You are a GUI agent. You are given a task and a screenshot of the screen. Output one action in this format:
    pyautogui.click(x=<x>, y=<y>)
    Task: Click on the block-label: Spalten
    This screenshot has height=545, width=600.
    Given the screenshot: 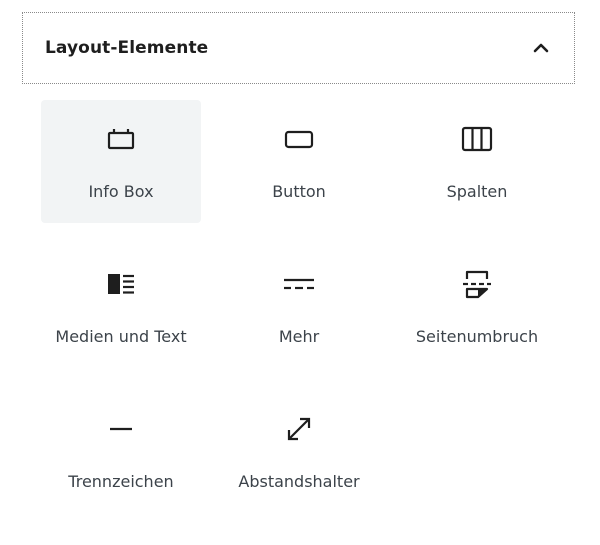 What is the action you would take?
    pyautogui.click(x=477, y=191)
    